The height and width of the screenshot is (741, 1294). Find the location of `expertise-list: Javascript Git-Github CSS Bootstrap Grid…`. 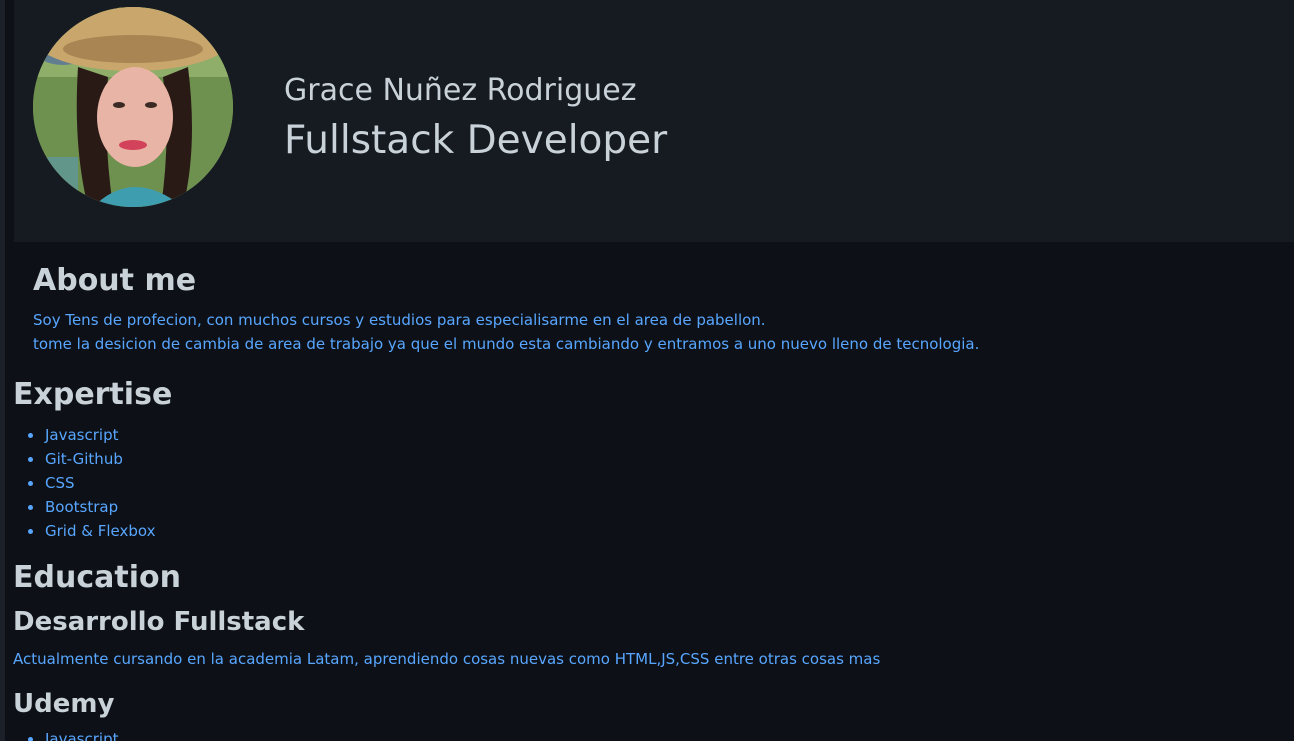

expertise-list: Javascript Git-Github CSS Bootstrap Grid… is located at coordinates (84, 483).